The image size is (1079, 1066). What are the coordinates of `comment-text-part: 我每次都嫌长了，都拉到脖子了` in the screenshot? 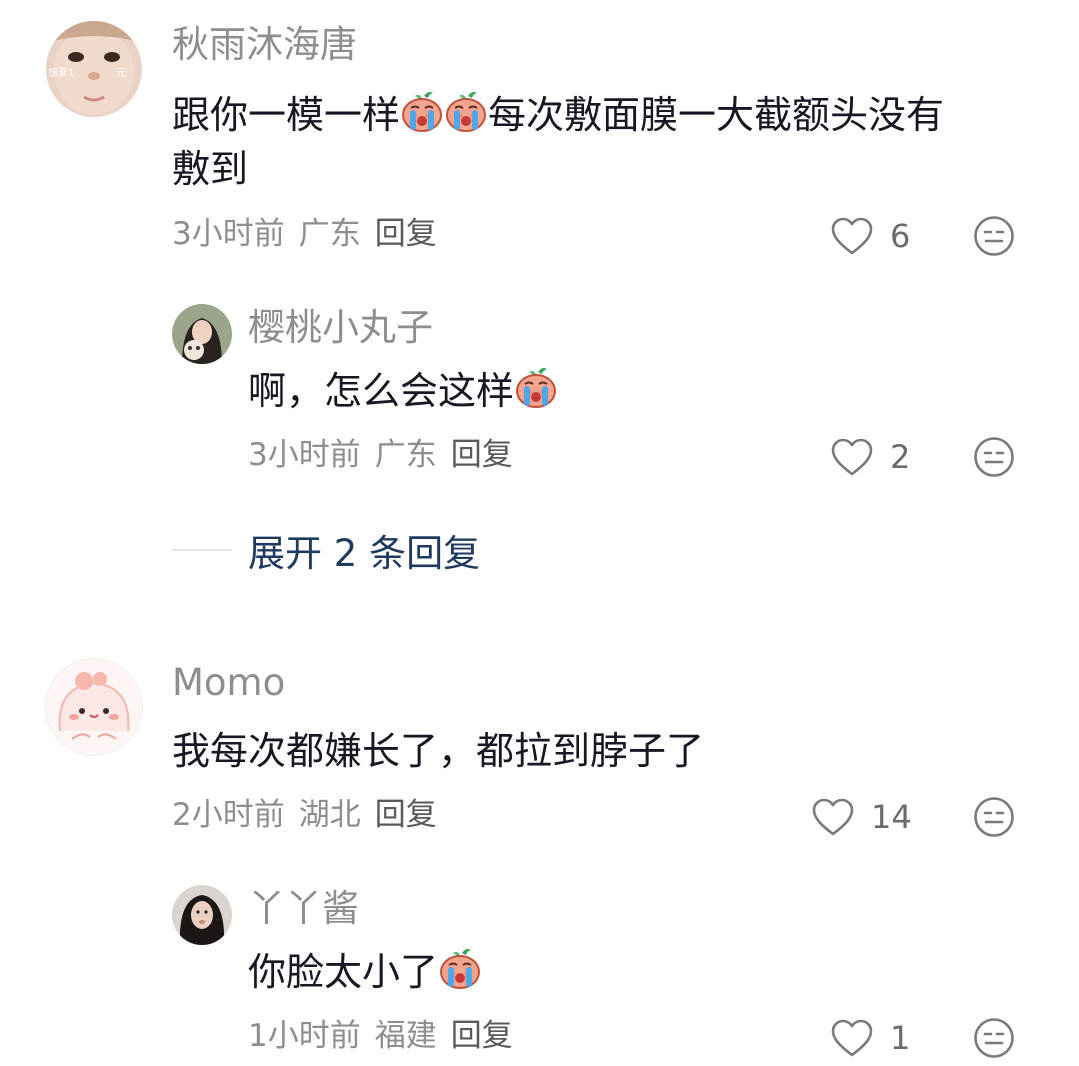 It's located at (438, 751).